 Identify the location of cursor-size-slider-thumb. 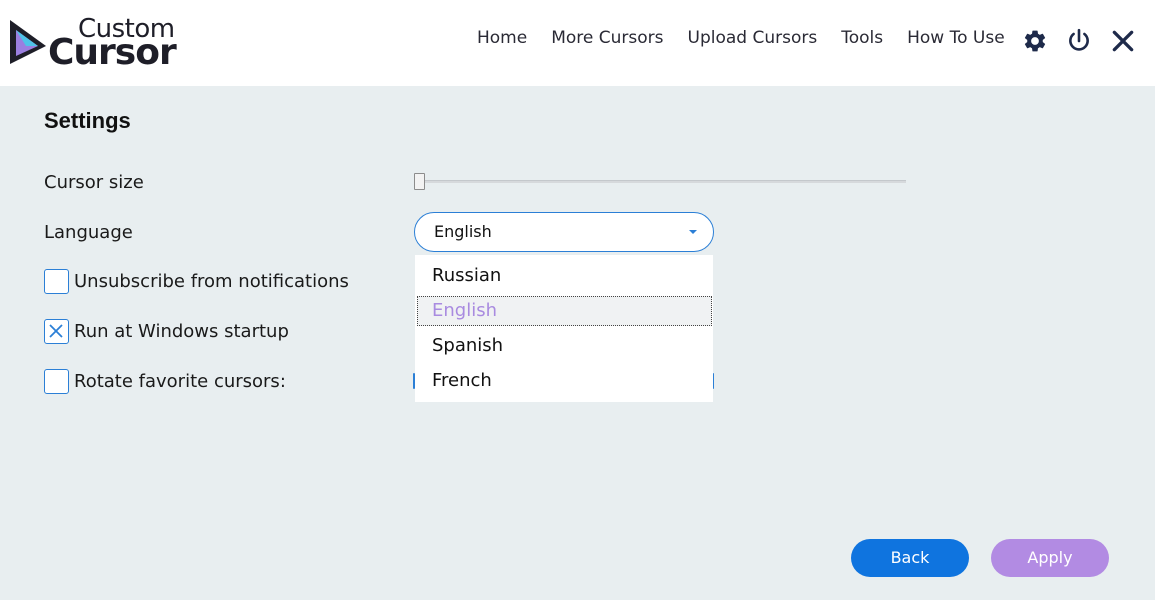
(419, 181).